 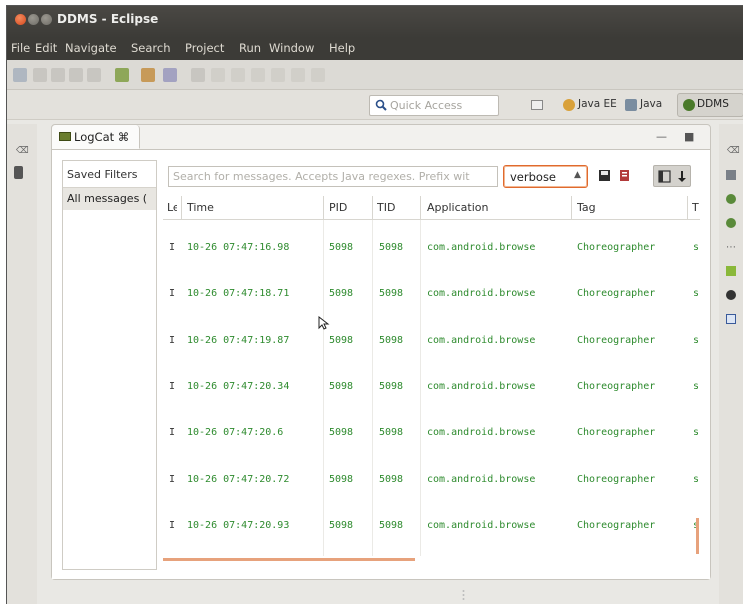 I want to click on minimize-panel-icon: —, so click(x=661, y=136).